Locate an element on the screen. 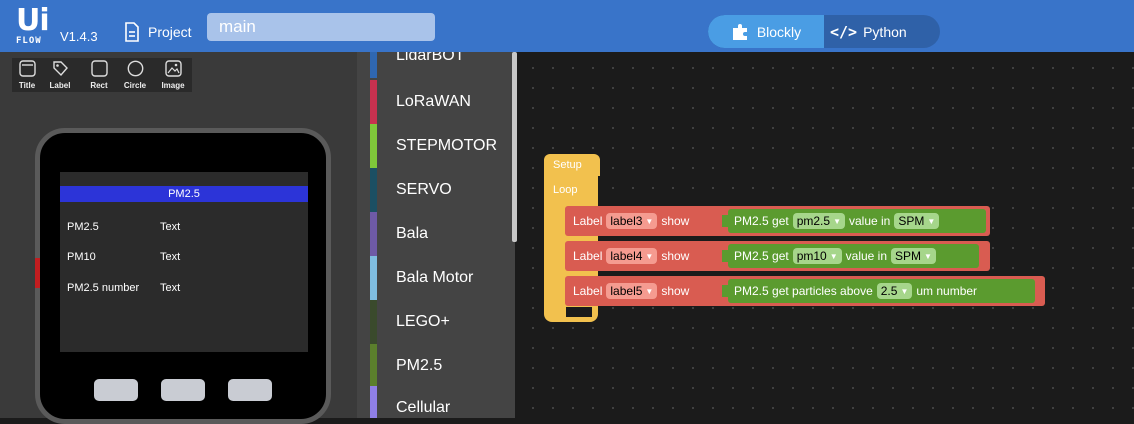 This screenshot has height=424, width=1134. tool-rect: Rect is located at coordinates (99, 74).